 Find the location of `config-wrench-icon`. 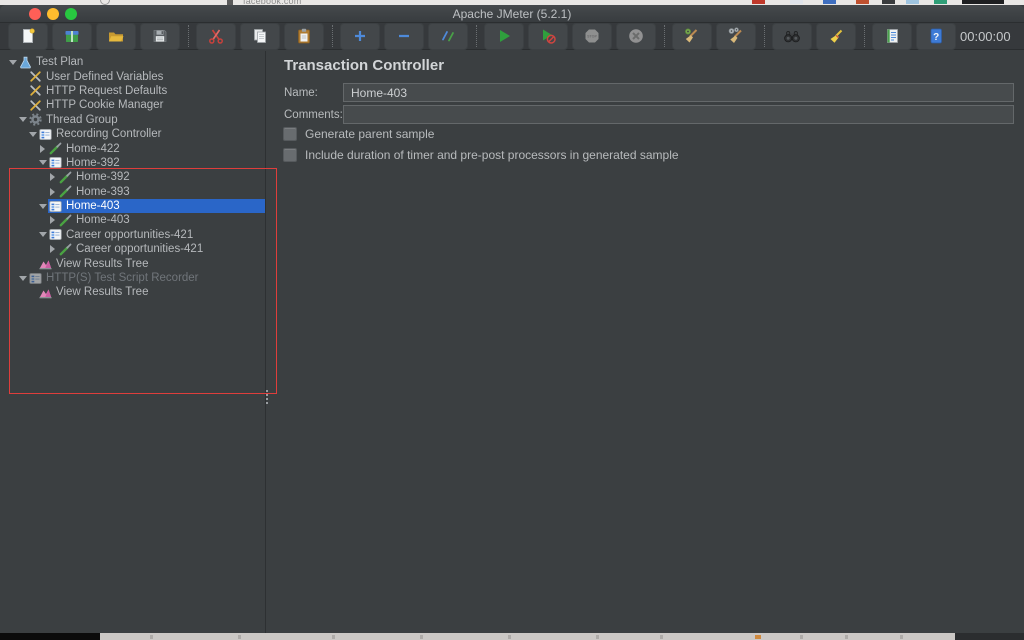

config-wrench-icon is located at coordinates (35, 105).